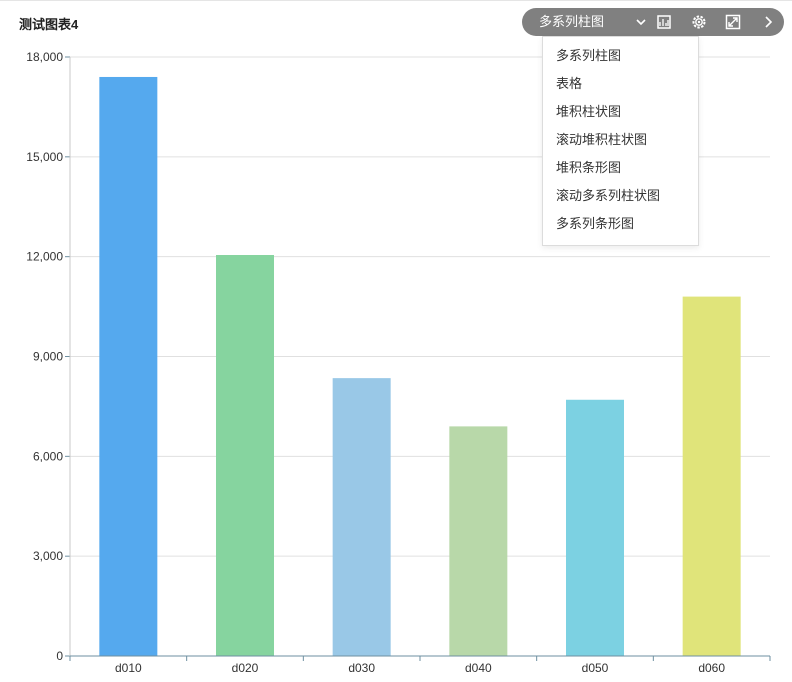 This screenshot has width=792, height=682. I want to click on bar-d020, so click(245, 455).